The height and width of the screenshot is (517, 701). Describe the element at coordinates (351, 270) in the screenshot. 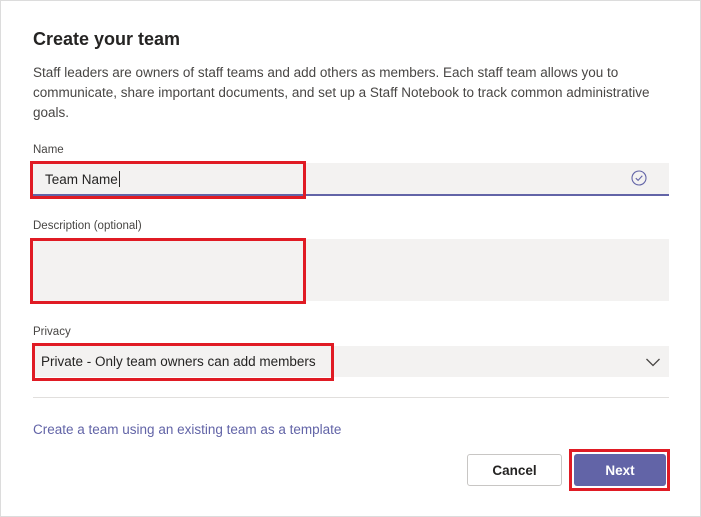

I see `team-description-textarea` at that location.